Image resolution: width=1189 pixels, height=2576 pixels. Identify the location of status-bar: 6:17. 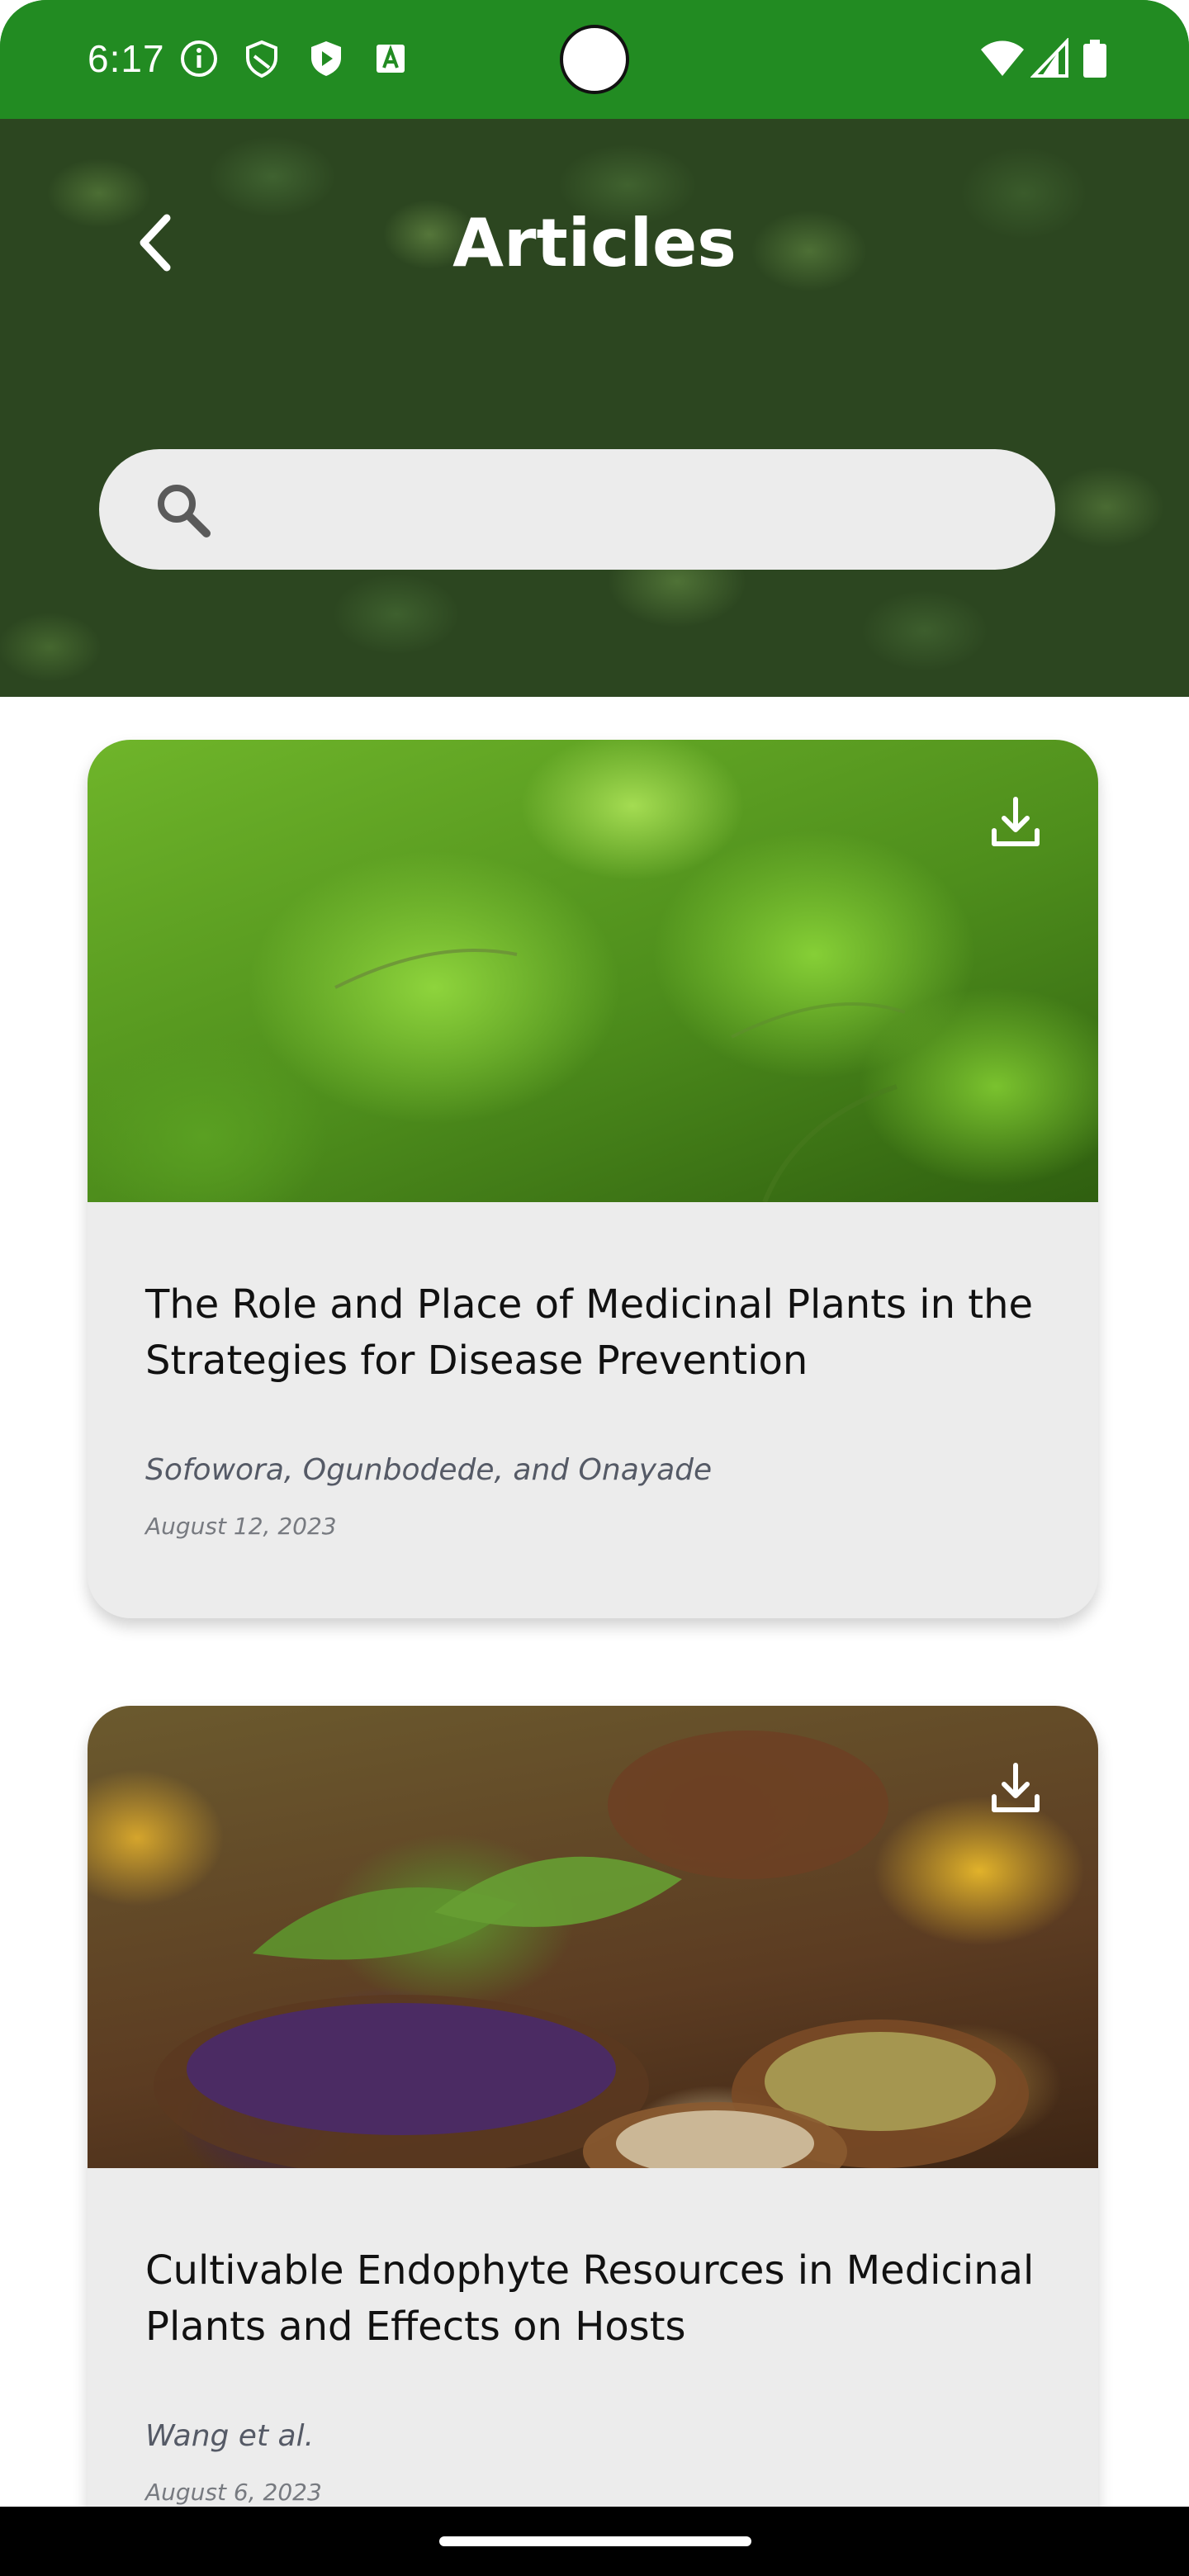
(594, 59).